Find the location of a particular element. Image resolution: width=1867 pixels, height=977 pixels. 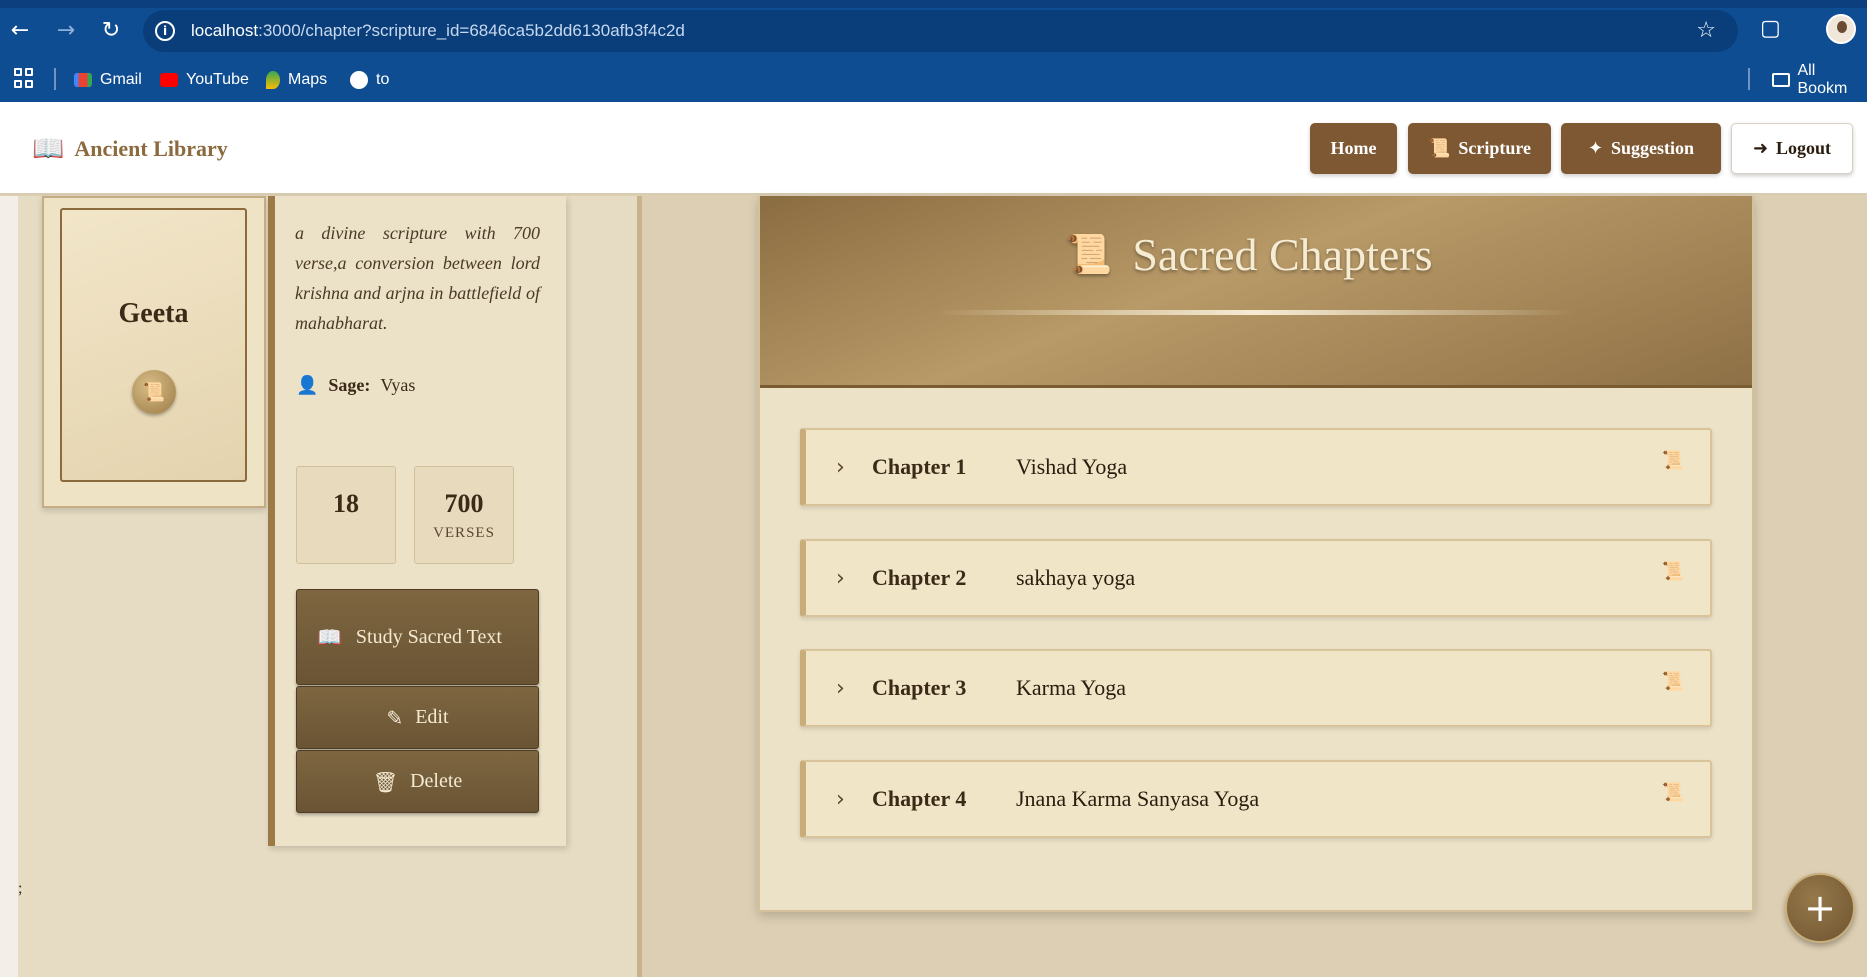

page-edge is located at coordinates (9, 586).